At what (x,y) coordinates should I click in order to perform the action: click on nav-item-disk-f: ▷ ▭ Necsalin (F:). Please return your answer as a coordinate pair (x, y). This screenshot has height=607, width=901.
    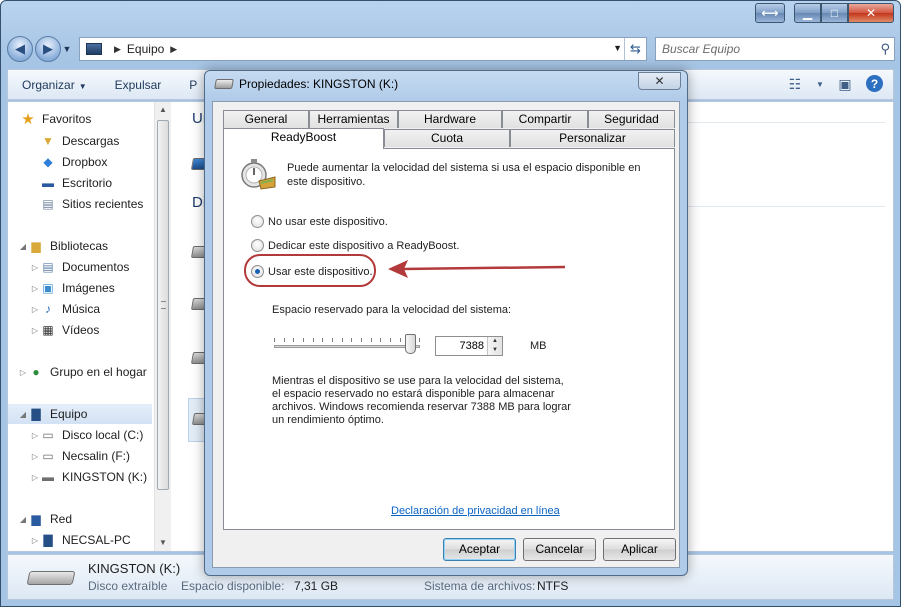
    Looking at the image, I should click on (80, 456).